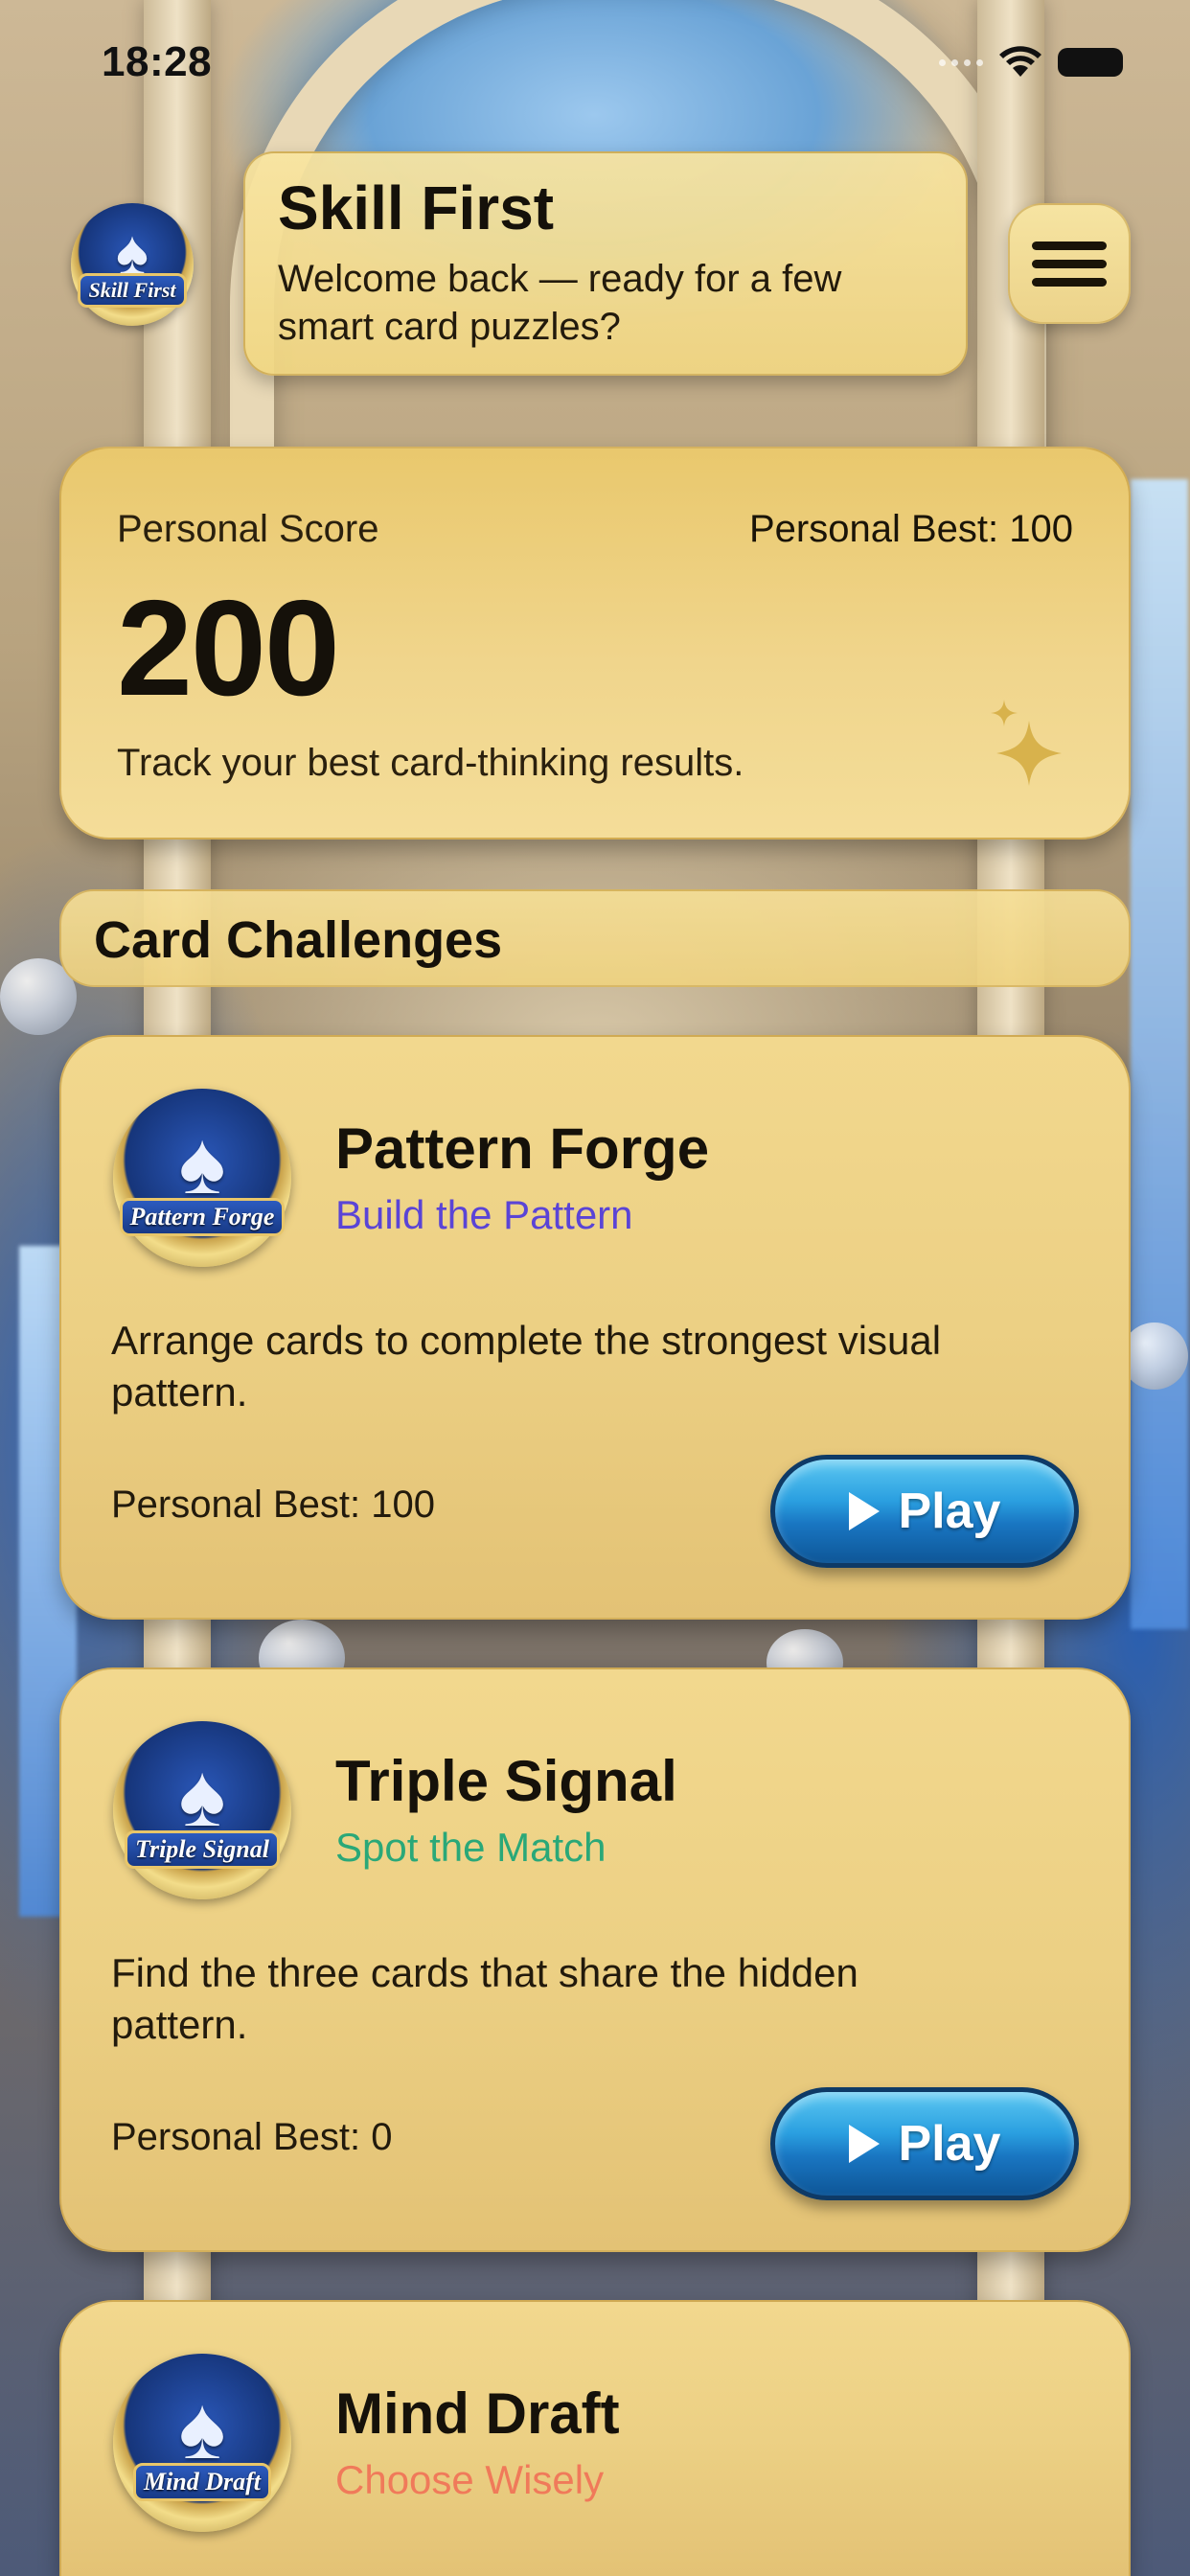  Describe the element at coordinates (132, 290) in the screenshot. I see `logo-text: Skill First` at that location.